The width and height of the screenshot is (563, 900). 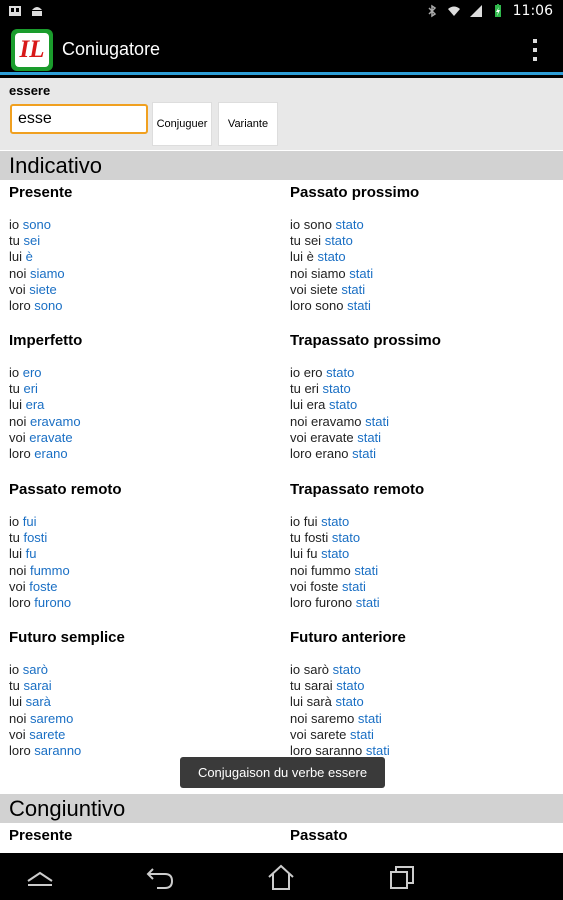 What do you see at coordinates (37, 685) in the screenshot?
I see `verb-form-link: sarai` at bounding box center [37, 685].